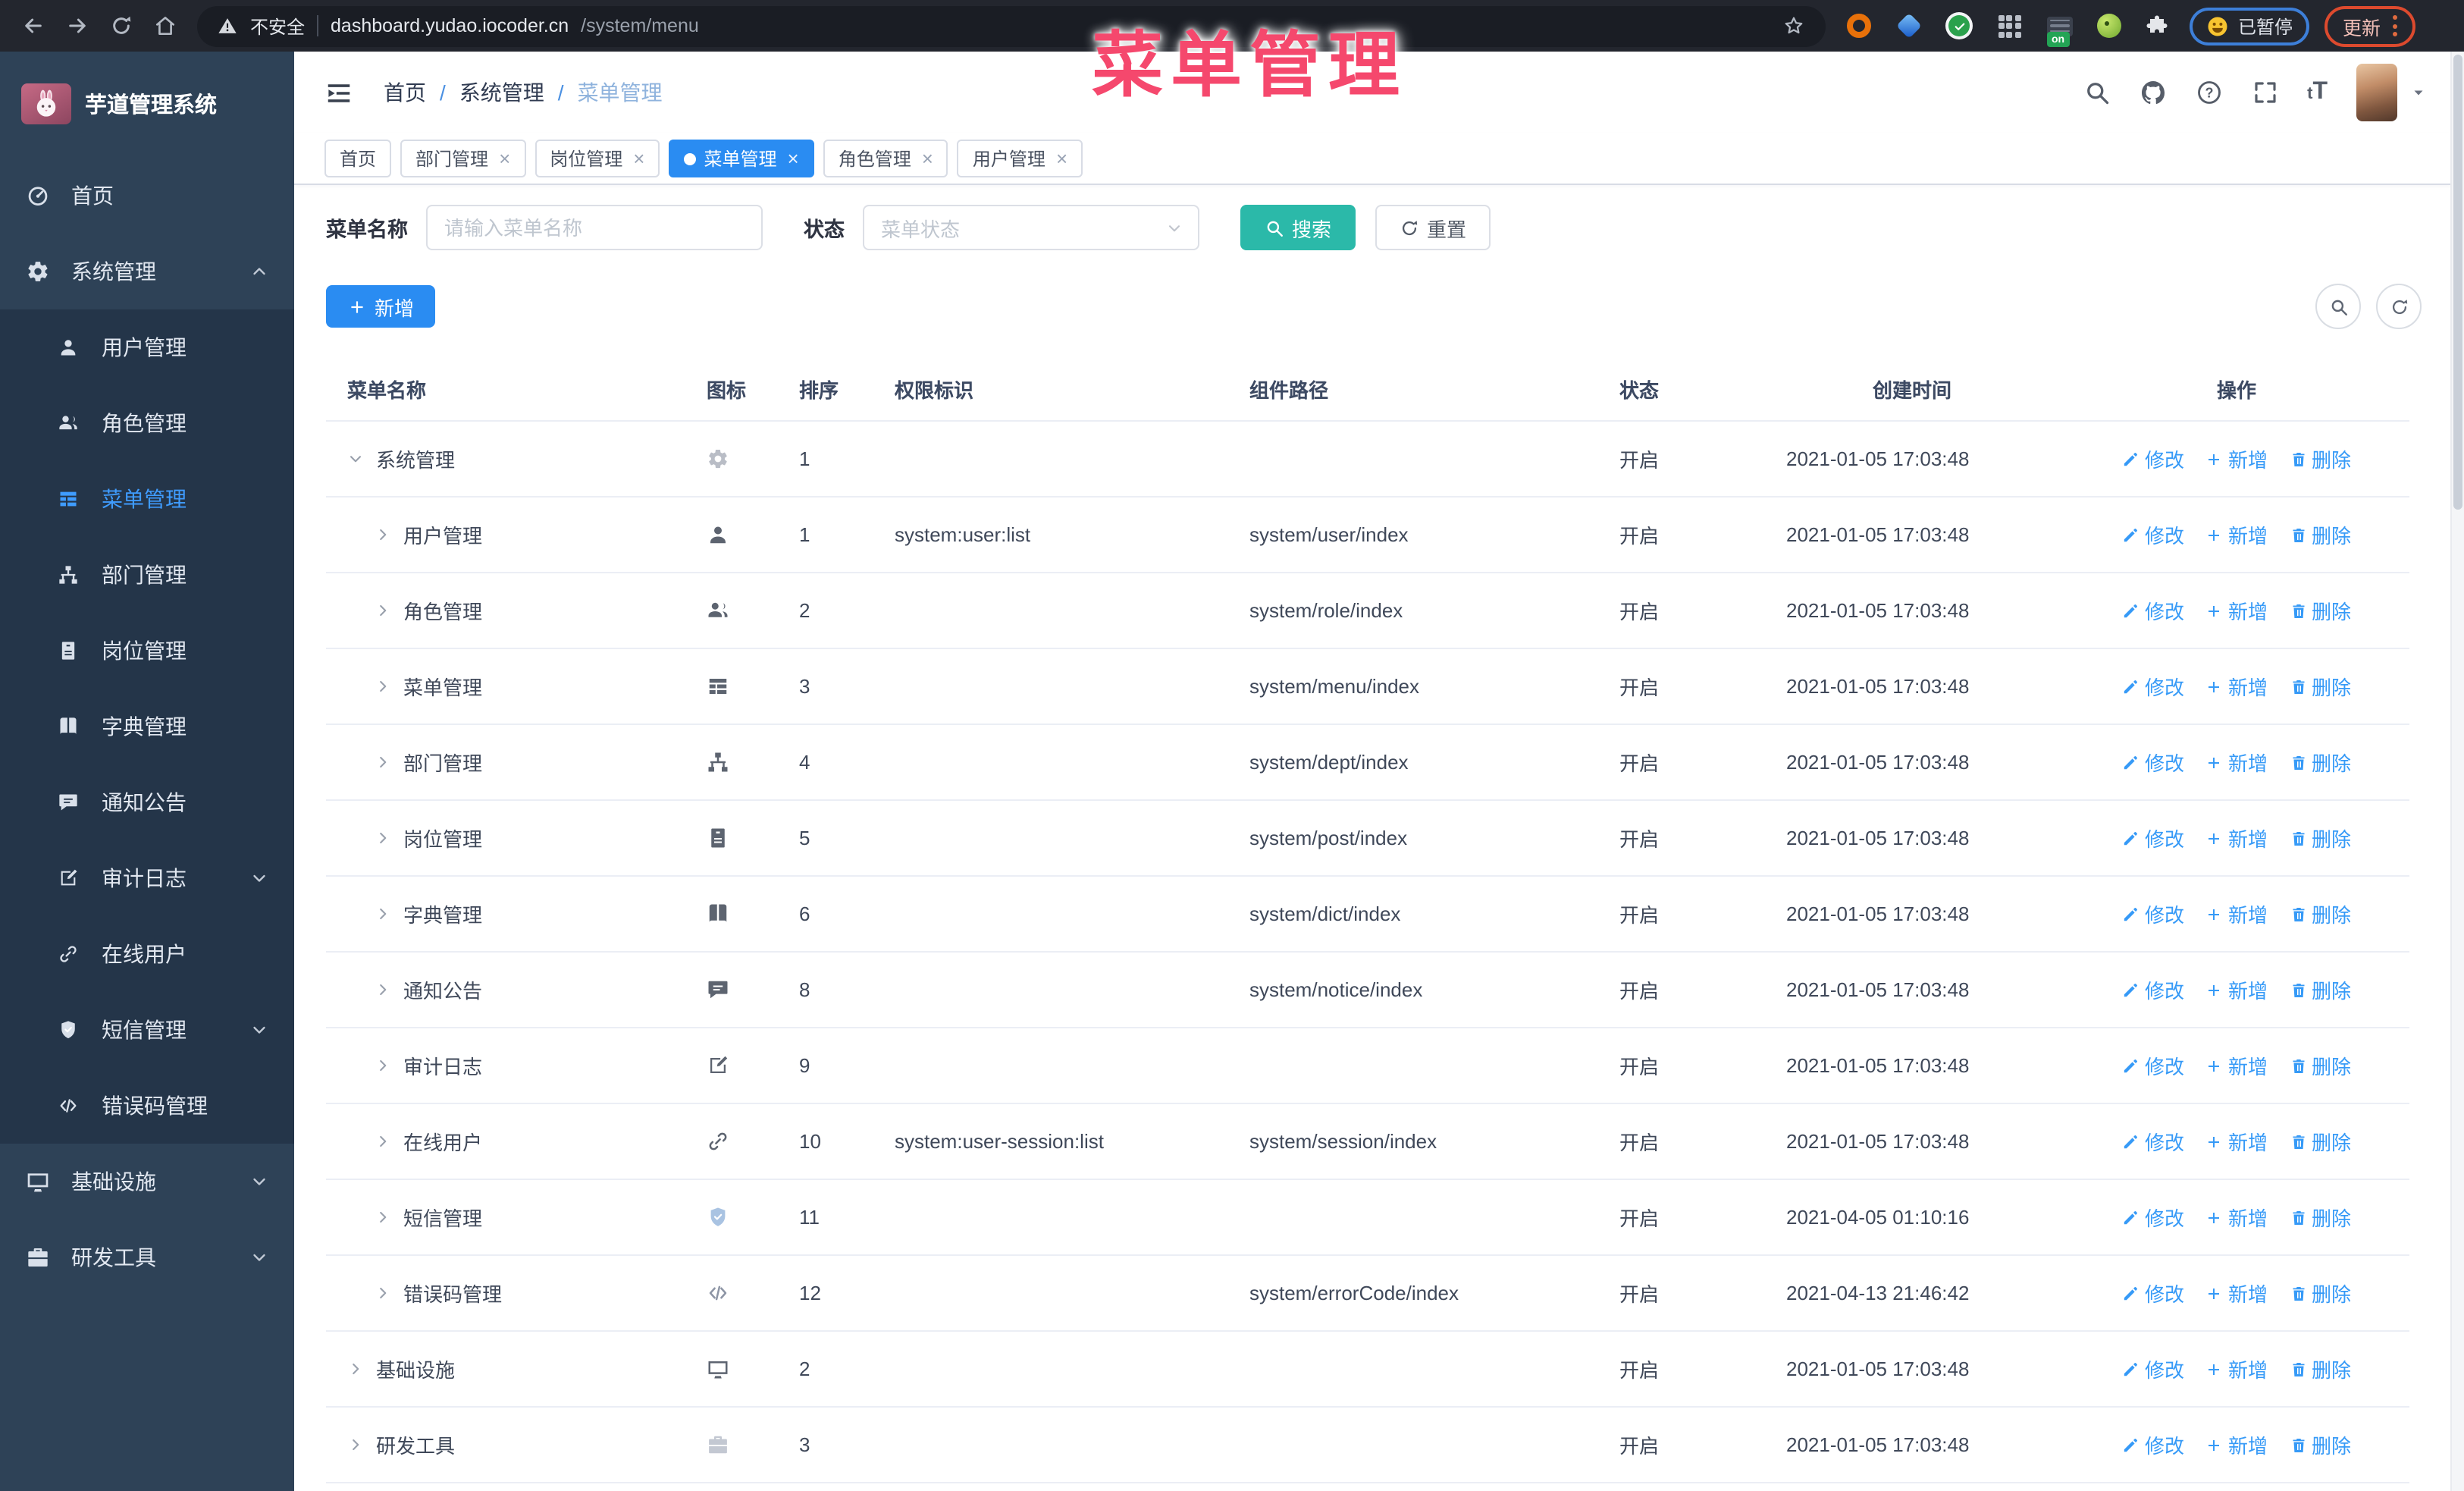  I want to click on profile-paused-chip: 已暂停, so click(2250, 26).